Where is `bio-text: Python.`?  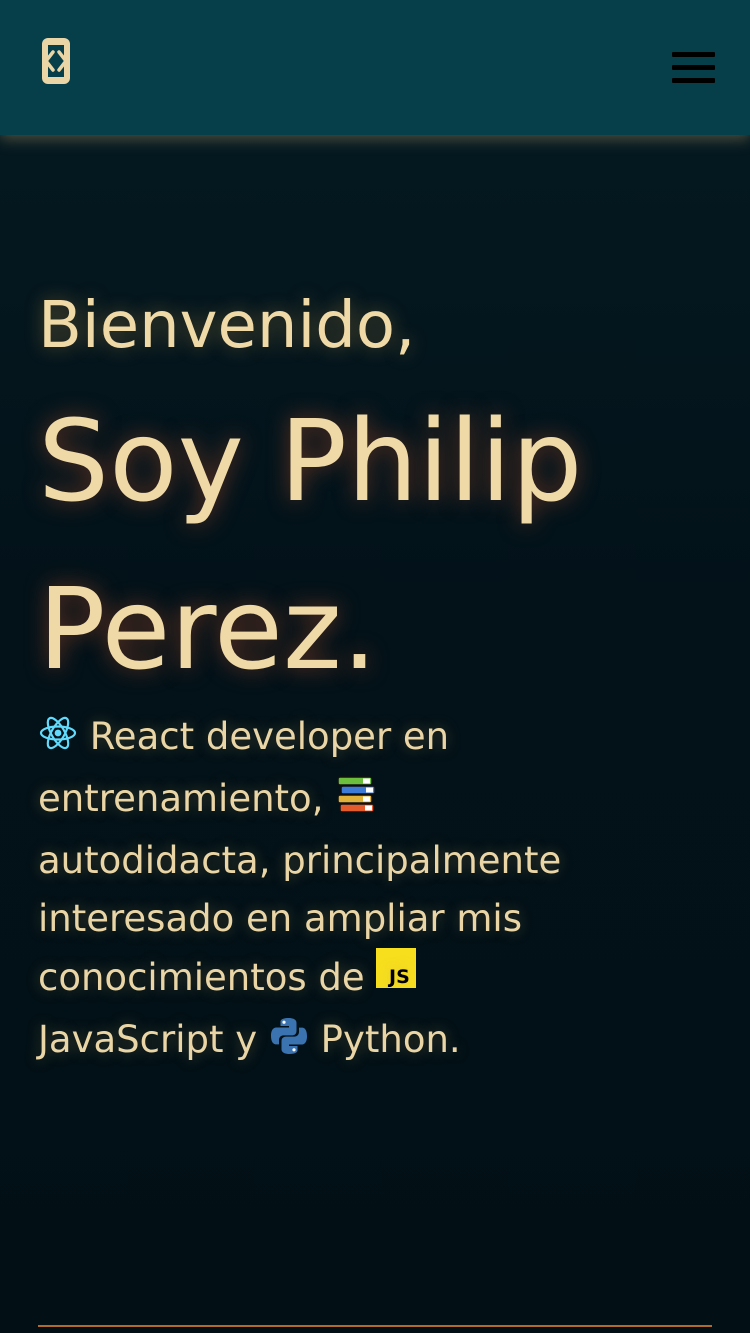 bio-text: Python. is located at coordinates (390, 1039).